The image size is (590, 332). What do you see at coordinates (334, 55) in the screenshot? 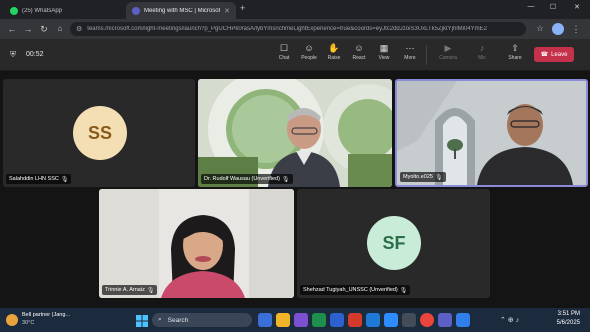
I see `raise-hand-button: ✋ Raise` at bounding box center [334, 55].